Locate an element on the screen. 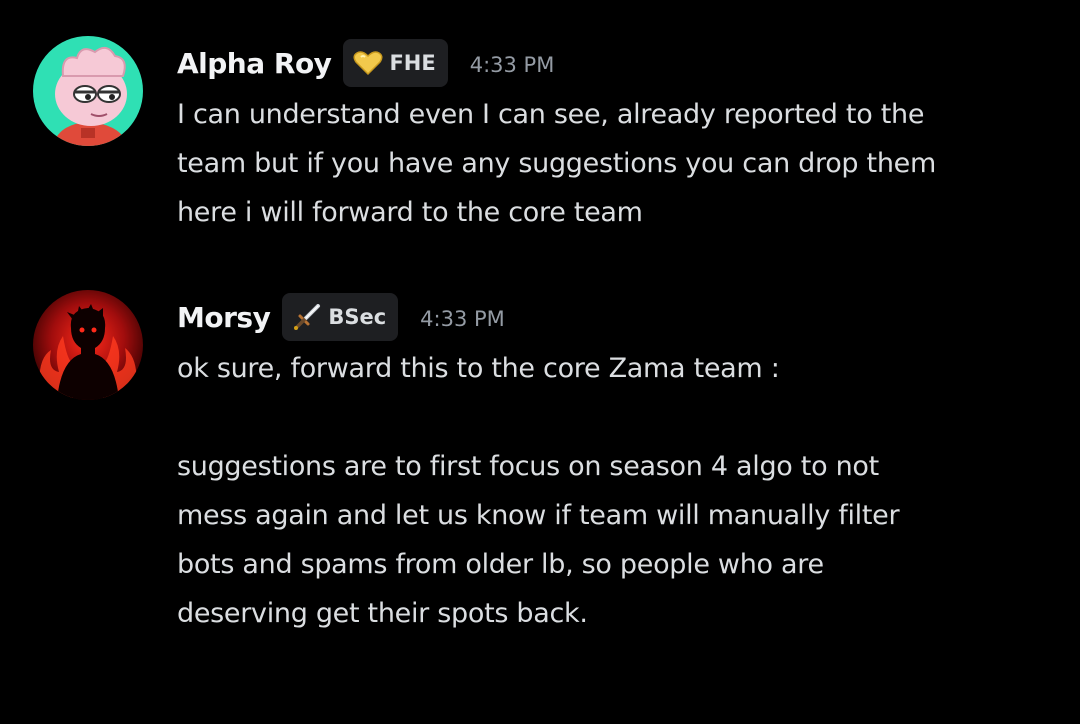 The image size is (1080, 724). guild-tag: BSec is located at coordinates (340, 317).